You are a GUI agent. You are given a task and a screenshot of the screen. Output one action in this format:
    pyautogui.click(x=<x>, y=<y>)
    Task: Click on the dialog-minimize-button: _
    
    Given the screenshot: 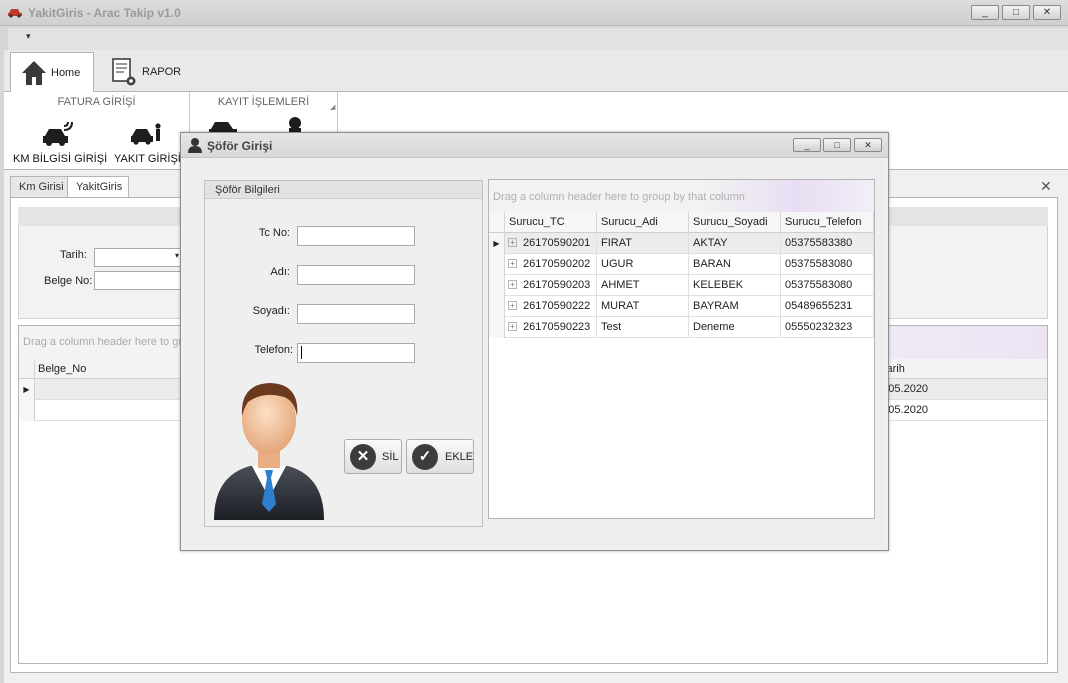 What is the action you would take?
    pyautogui.click(x=807, y=145)
    